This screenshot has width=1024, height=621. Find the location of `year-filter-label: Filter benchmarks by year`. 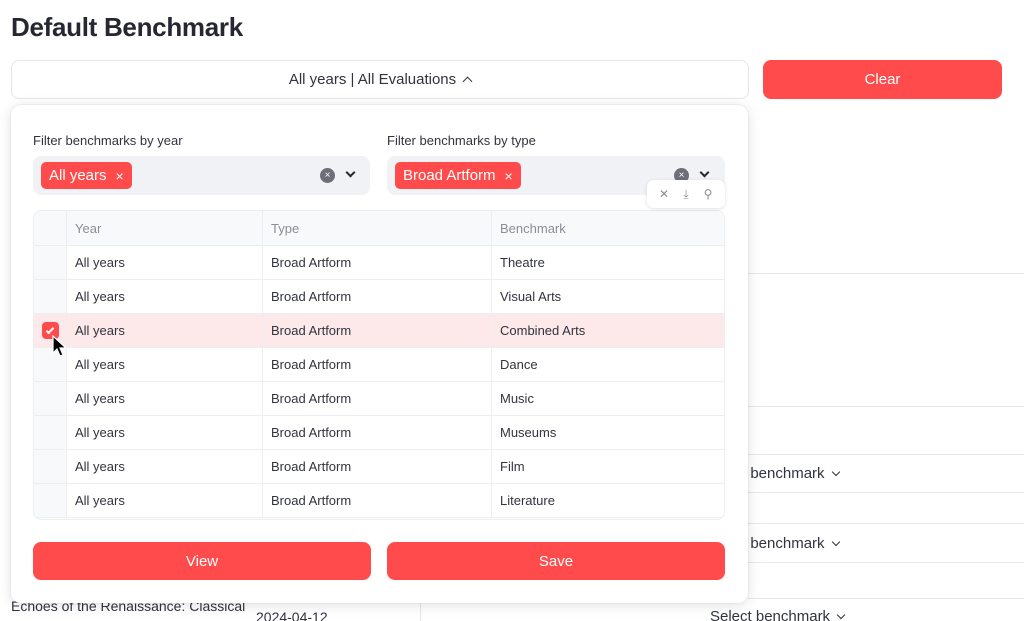

year-filter-label: Filter benchmarks by year is located at coordinates (108, 140).